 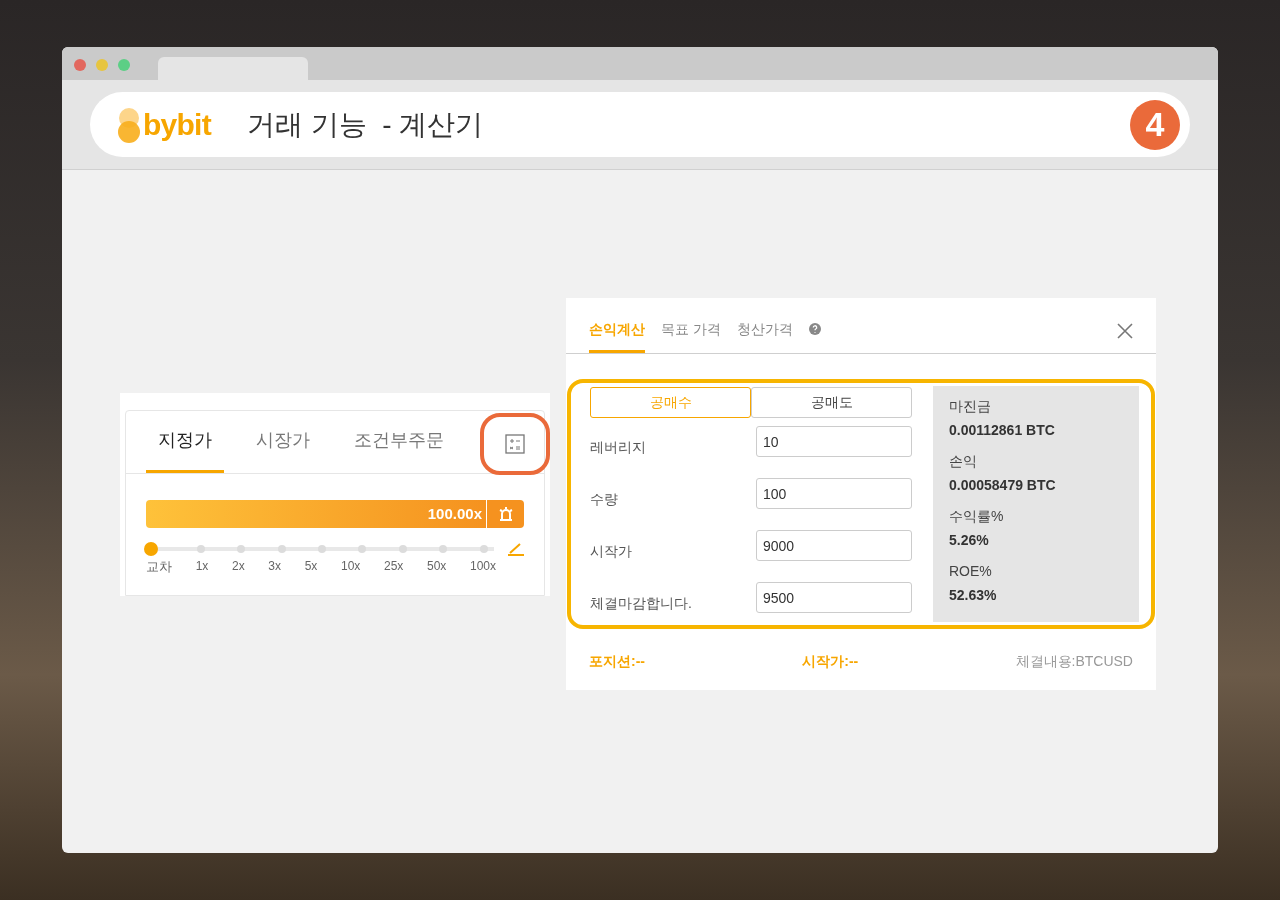 I want to click on calculator-tab: 청산가격, so click(x=764, y=336).